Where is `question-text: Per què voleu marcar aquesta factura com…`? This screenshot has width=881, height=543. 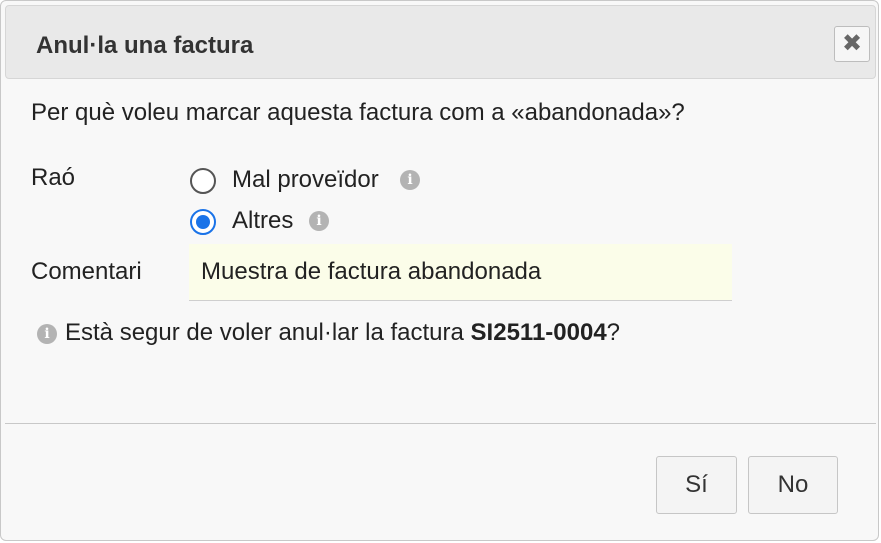
question-text: Per què voleu marcar aquesta factura com… is located at coordinates (358, 112).